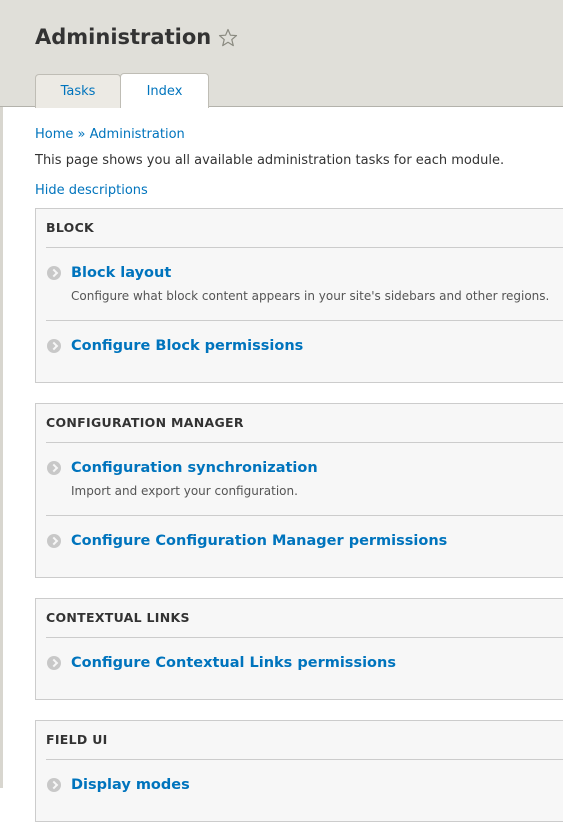 The height and width of the screenshot is (822, 563). What do you see at coordinates (299, 134) in the screenshot?
I see `breadcrumb: Home » Administration` at bounding box center [299, 134].